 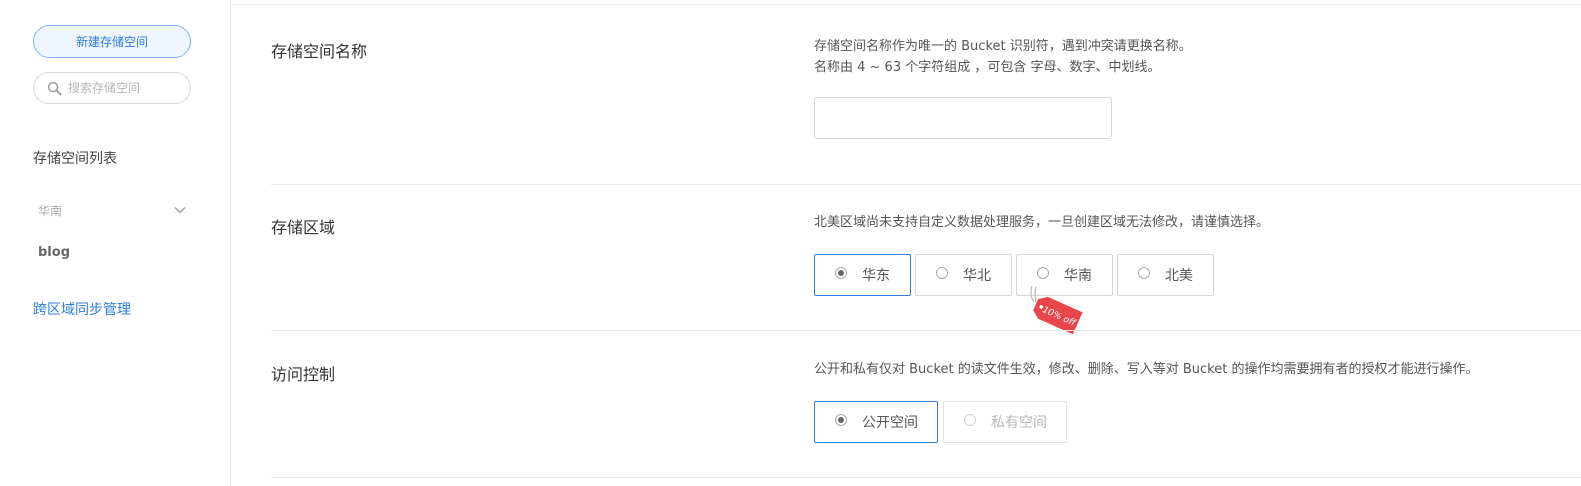 I want to click on region-filter-value: 华南, so click(x=50, y=210).